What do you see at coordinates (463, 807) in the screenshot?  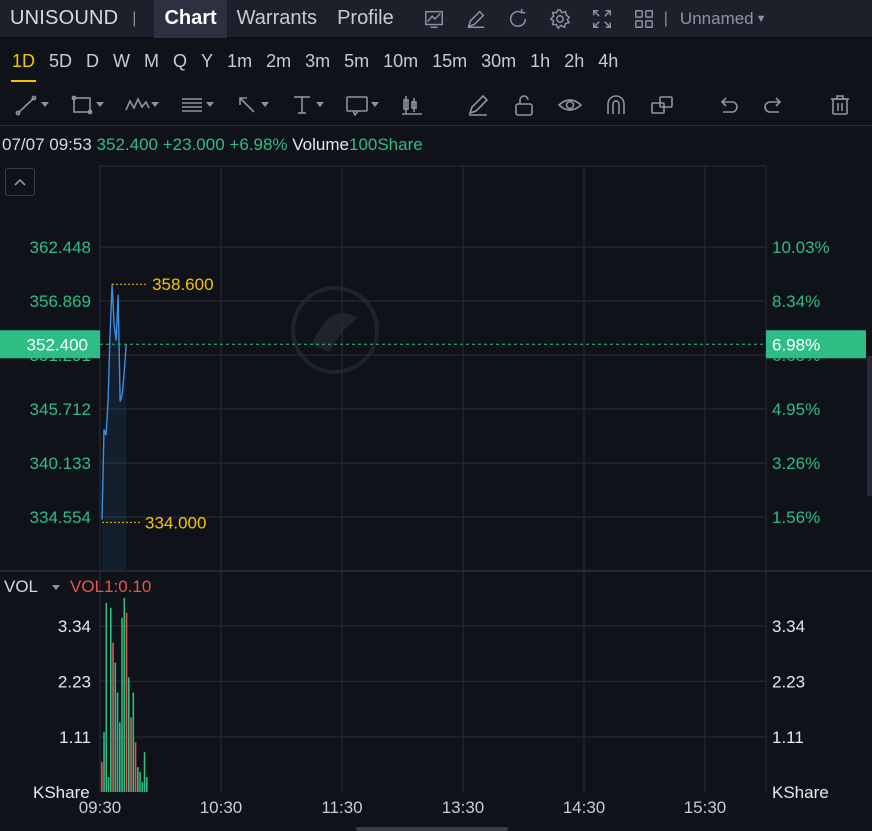 I see `time-axis-label: 13:30` at bounding box center [463, 807].